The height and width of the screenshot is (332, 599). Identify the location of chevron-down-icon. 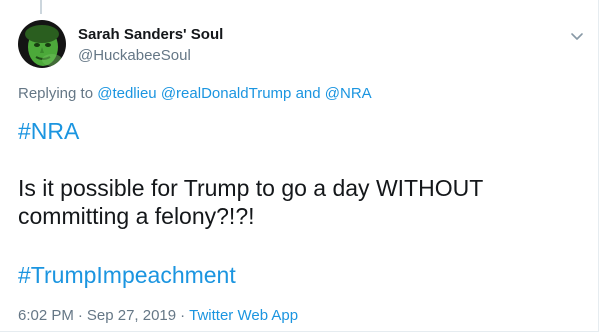
(577, 36).